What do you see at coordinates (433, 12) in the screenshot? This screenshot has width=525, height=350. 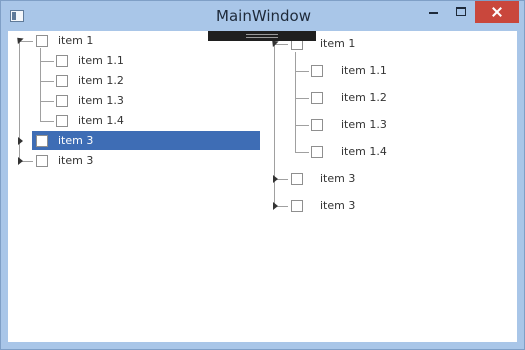 I see `minimize-button` at bounding box center [433, 12].